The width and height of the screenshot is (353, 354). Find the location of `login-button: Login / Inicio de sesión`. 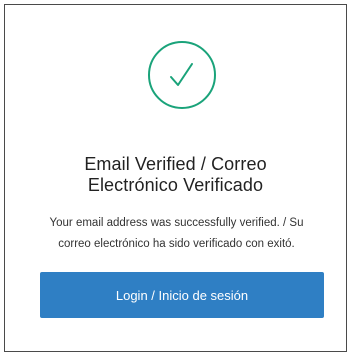

login-button: Login / Inicio de sesión is located at coordinates (182, 295).